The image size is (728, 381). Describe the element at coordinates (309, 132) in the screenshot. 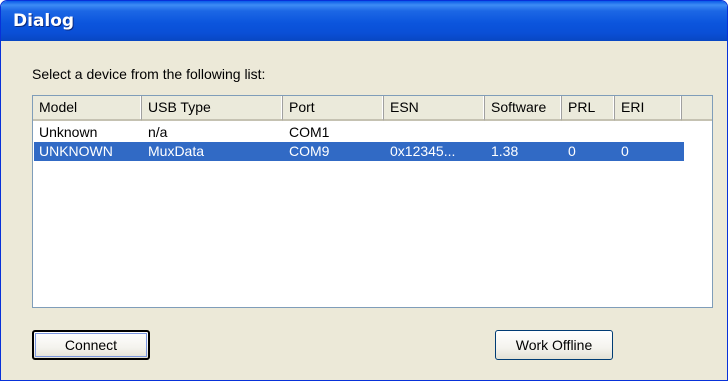

I see `cell-port: COM1` at that location.